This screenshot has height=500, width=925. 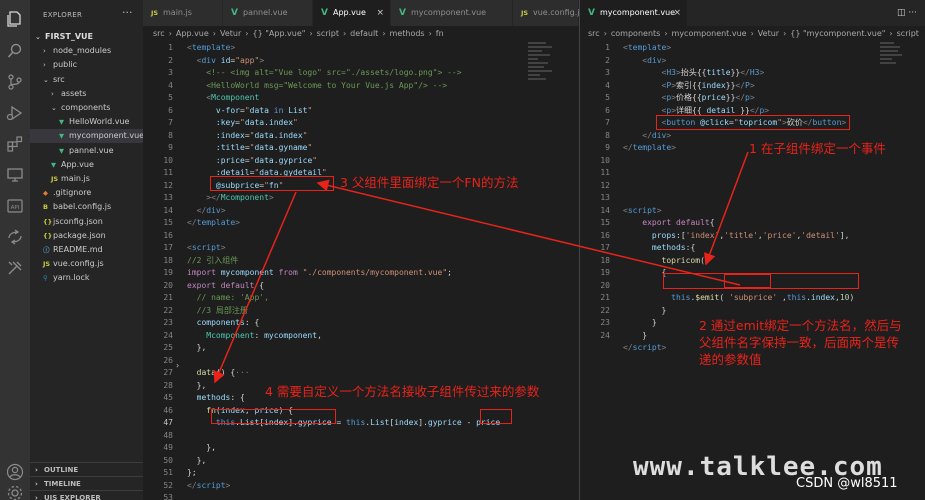 I want to click on right-minimap, so click(x=894, y=72).